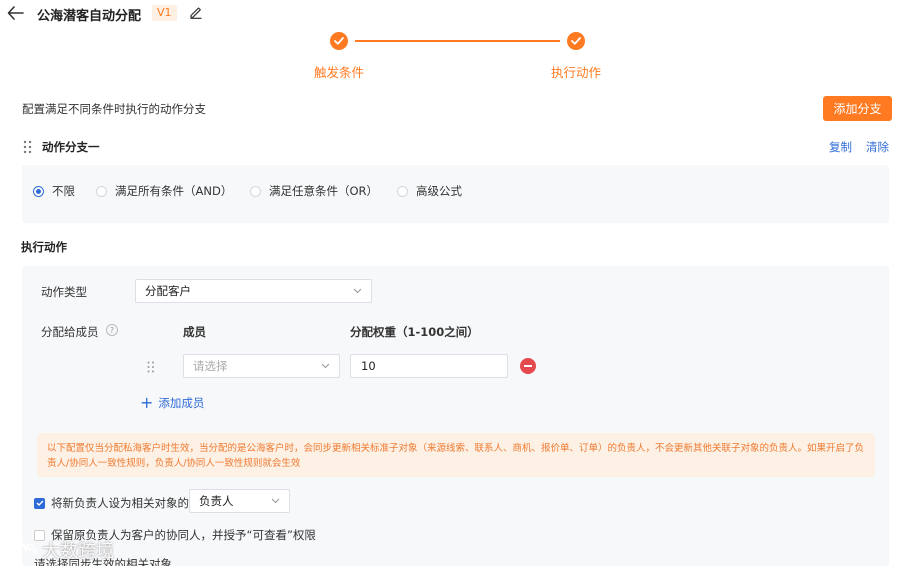 The width and height of the screenshot is (900, 566). What do you see at coordinates (840, 147) in the screenshot?
I see `copy-branch-link: 复制` at bounding box center [840, 147].